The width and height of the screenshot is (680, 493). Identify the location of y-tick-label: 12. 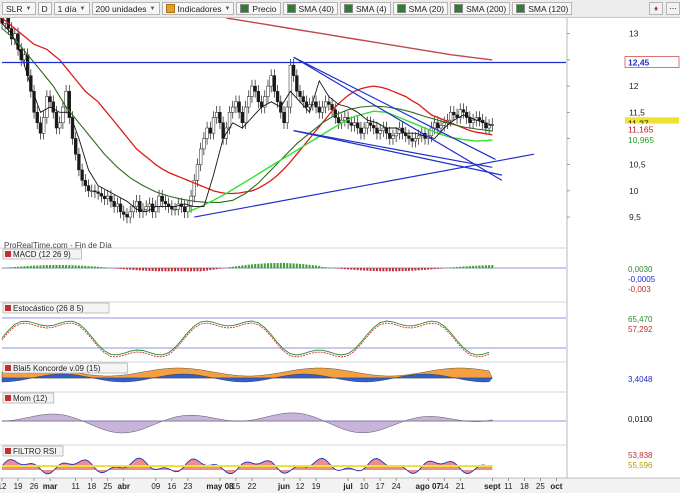
(634, 86).